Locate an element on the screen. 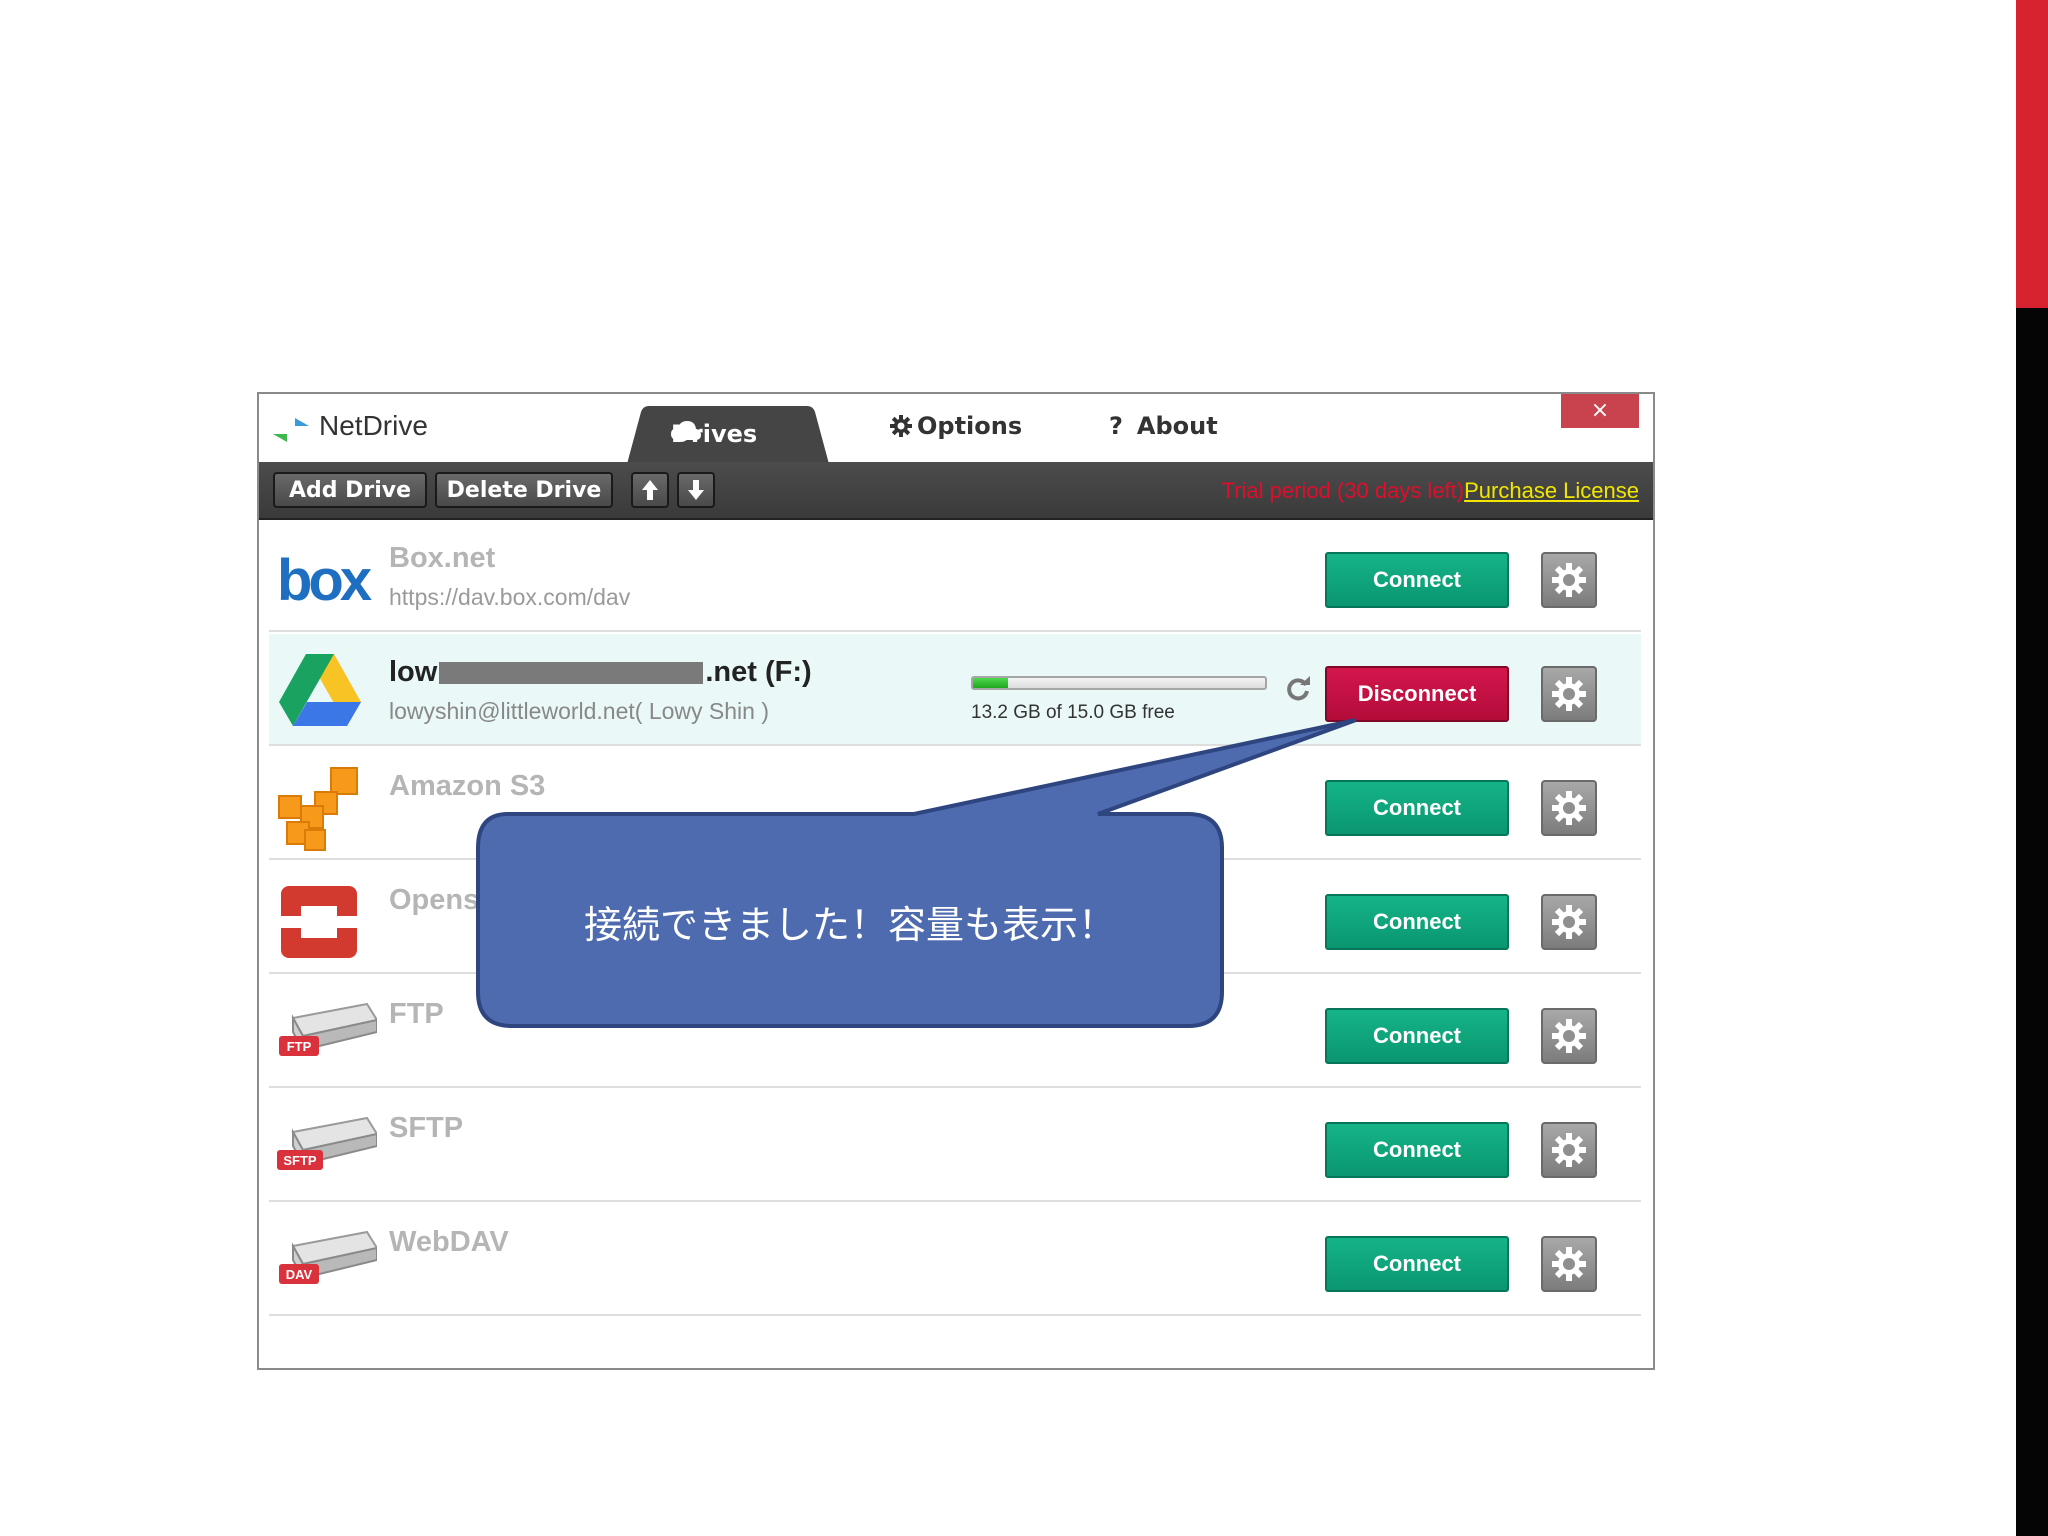 The width and height of the screenshot is (2048, 1536). arrow-down-icon is located at coordinates (696, 490).